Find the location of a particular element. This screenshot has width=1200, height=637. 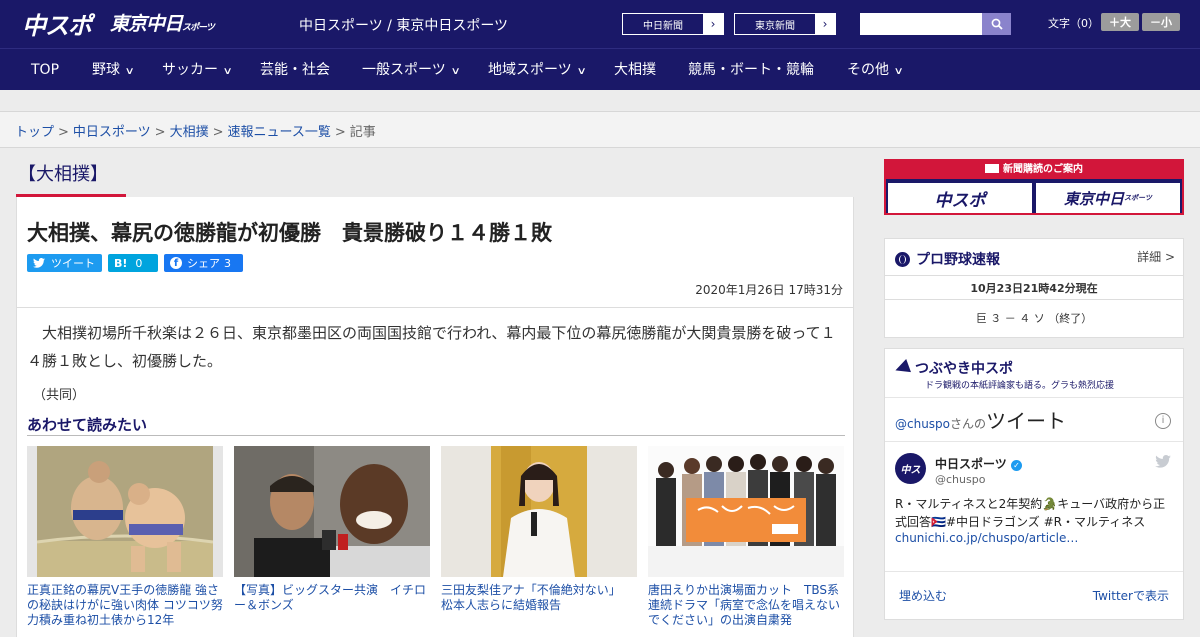

twitter-panel-subtitle: ドラ観戦の本紙評論家も語る。グラも熱烈応援 is located at coordinates (1020, 386).